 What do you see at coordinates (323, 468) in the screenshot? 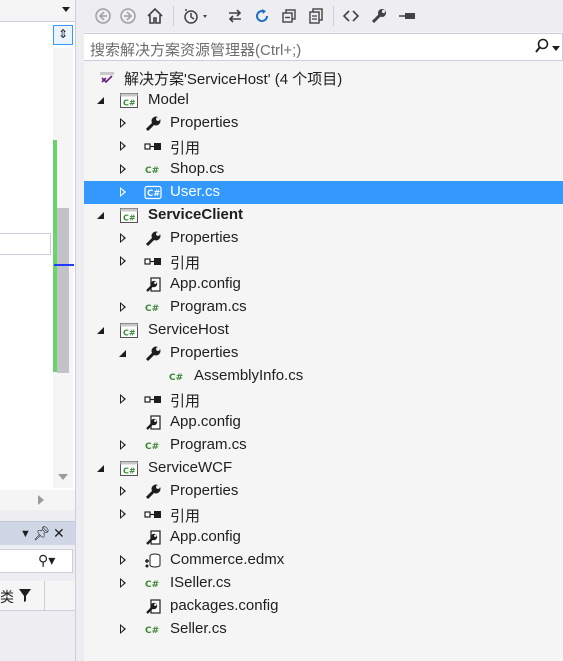
I see `tree-item-project: C# ServiceWCF` at bounding box center [323, 468].